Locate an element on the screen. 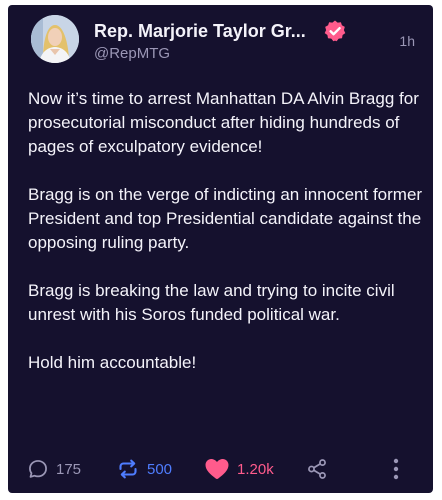 Image resolution: width=442 pixels, height=500 pixels. author-handle: @RepMTG is located at coordinates (132, 53).